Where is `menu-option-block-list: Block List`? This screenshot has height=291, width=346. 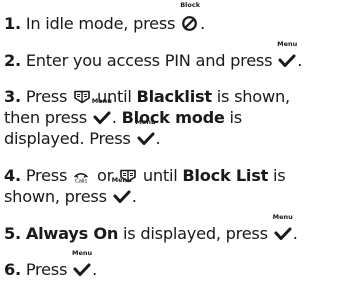
menu-option-block-list: Block List is located at coordinates (225, 175).